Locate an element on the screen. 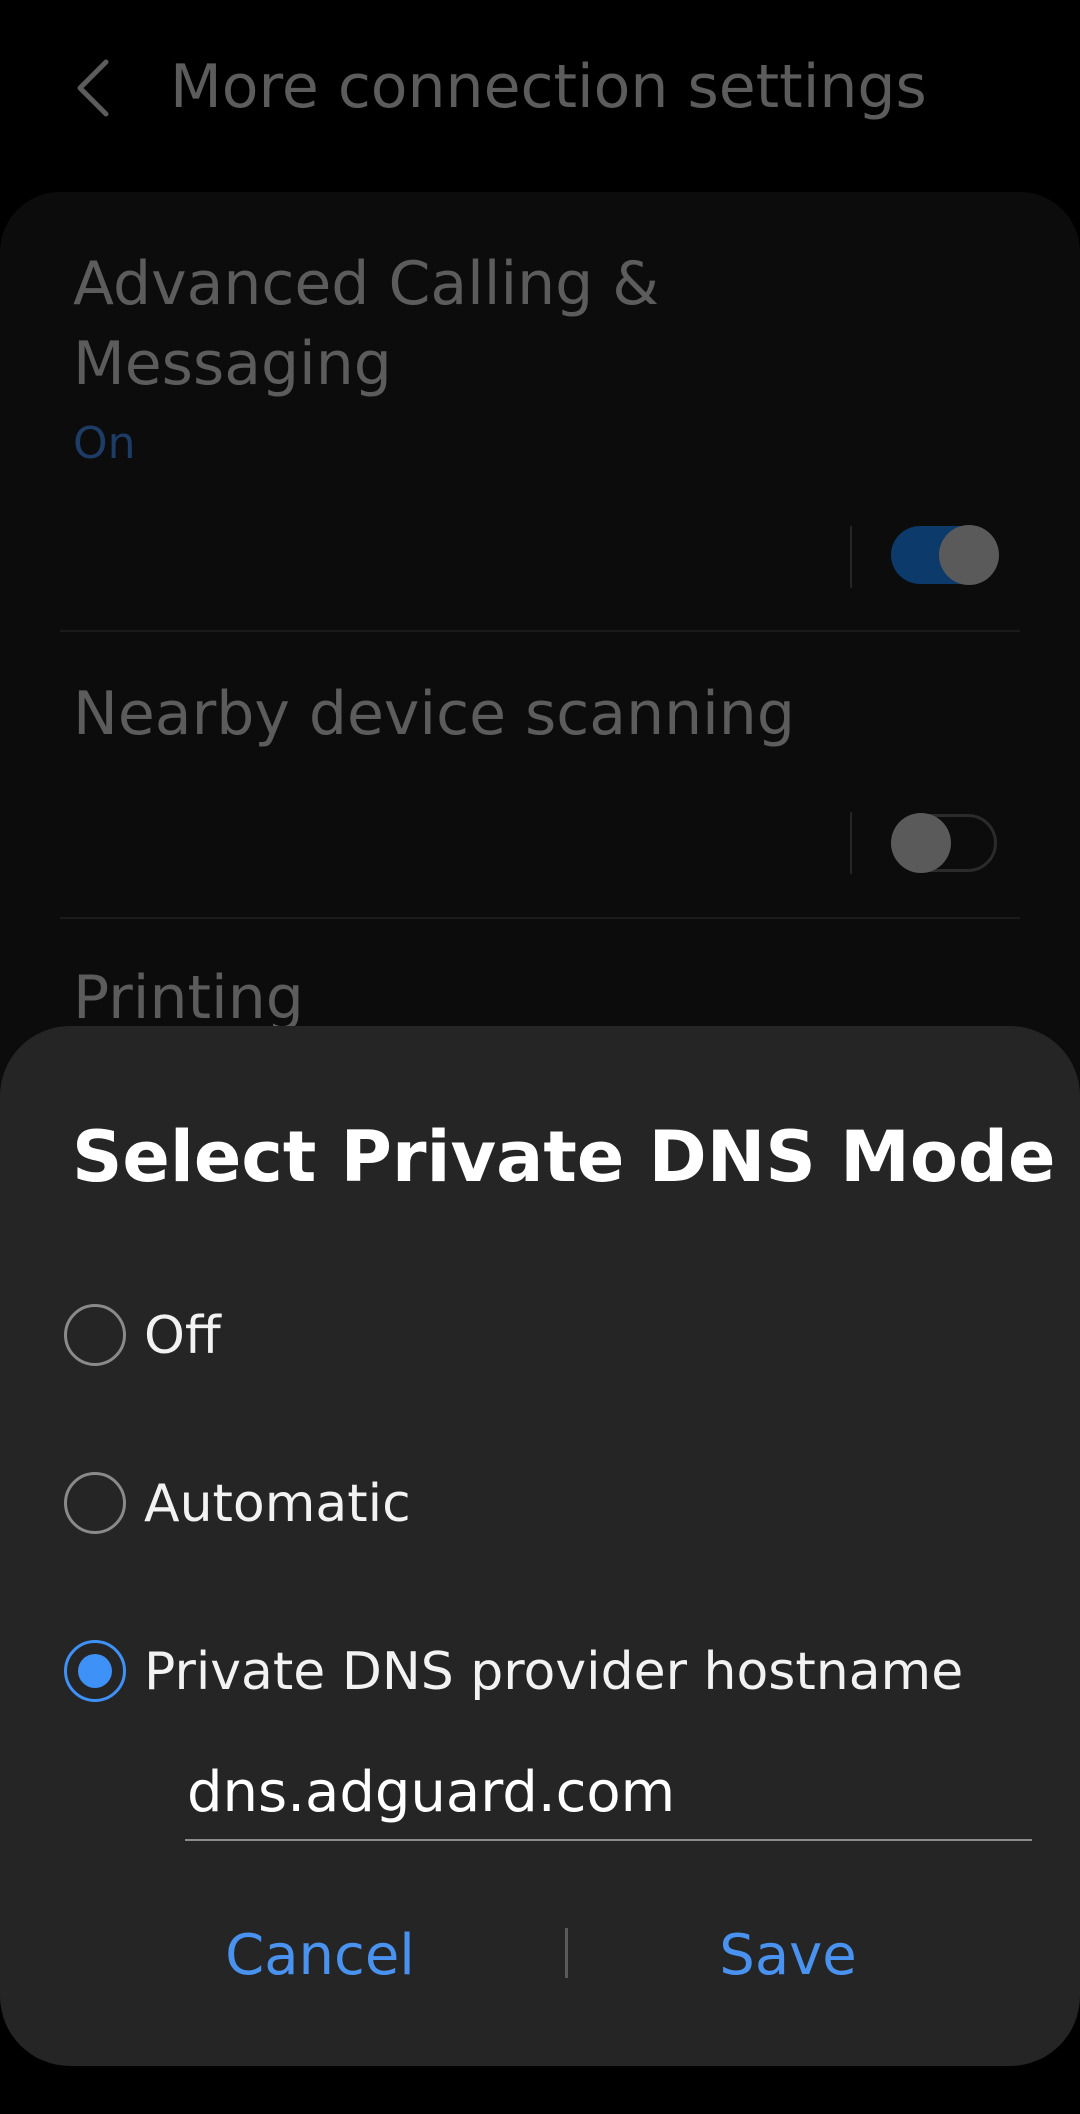  option-hostname-label: Private DNS provider hostname is located at coordinates (553, 1672).